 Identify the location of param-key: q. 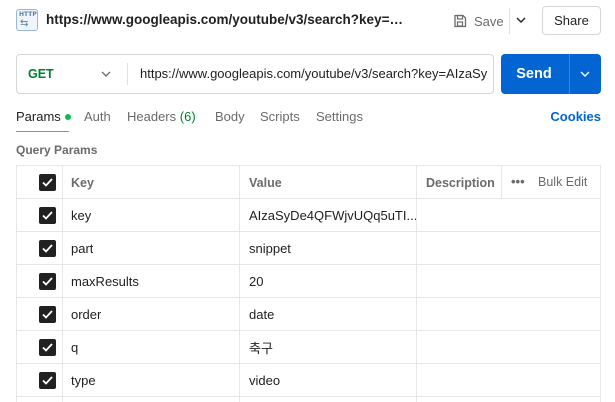
(74, 347).